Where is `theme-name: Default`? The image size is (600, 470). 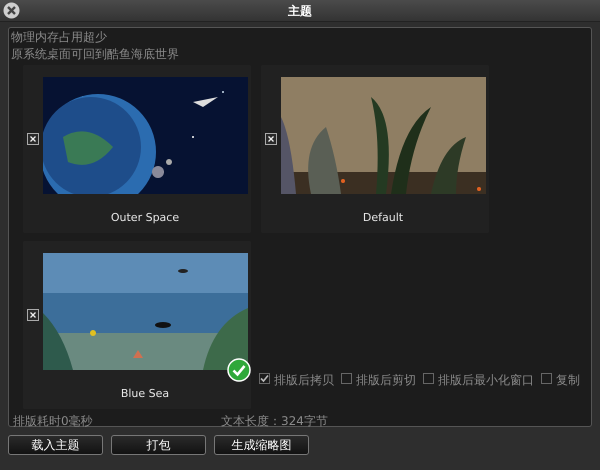
theme-name: Default is located at coordinates (383, 218).